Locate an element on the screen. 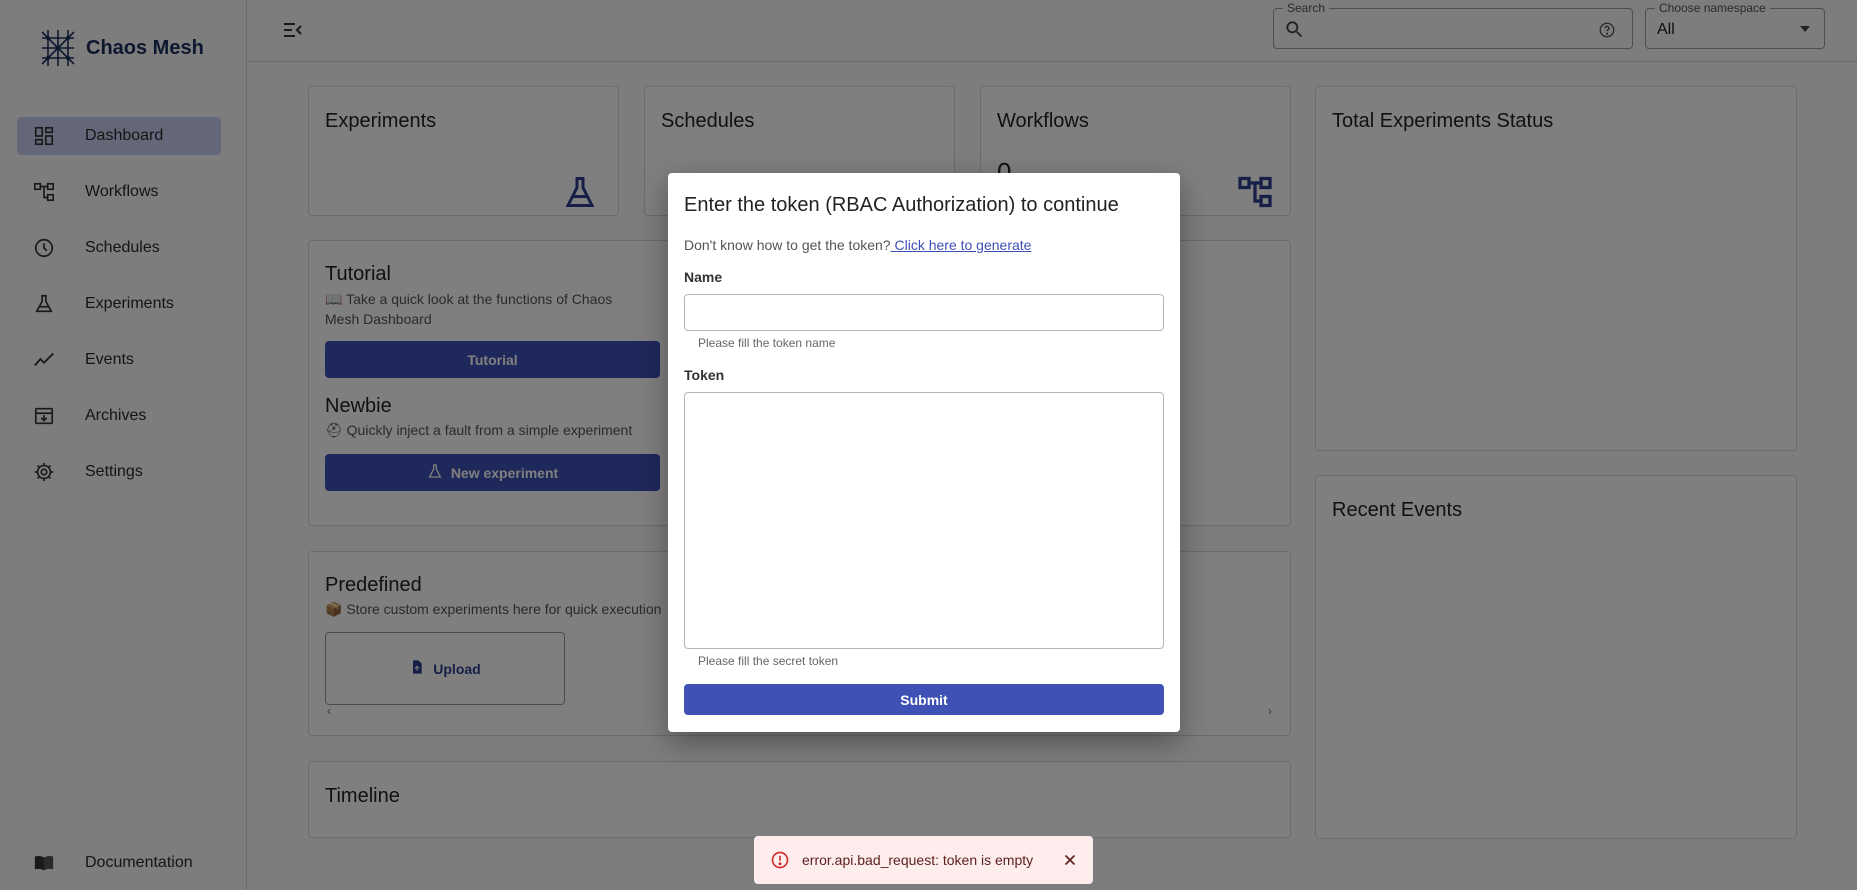  error-icon is located at coordinates (780, 860).